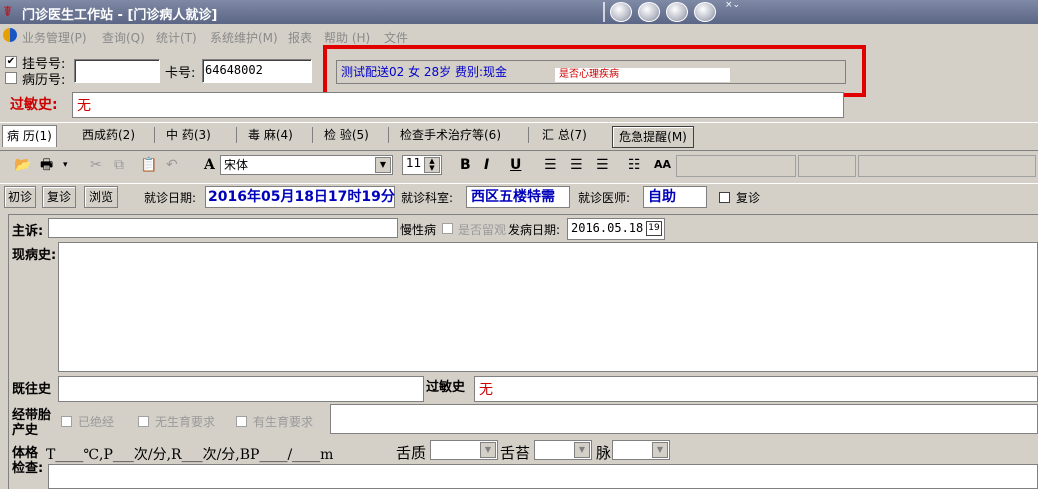 The height and width of the screenshot is (489, 1038). What do you see at coordinates (34, 255) in the screenshot?
I see `present-illness-label: 现病史:` at bounding box center [34, 255].